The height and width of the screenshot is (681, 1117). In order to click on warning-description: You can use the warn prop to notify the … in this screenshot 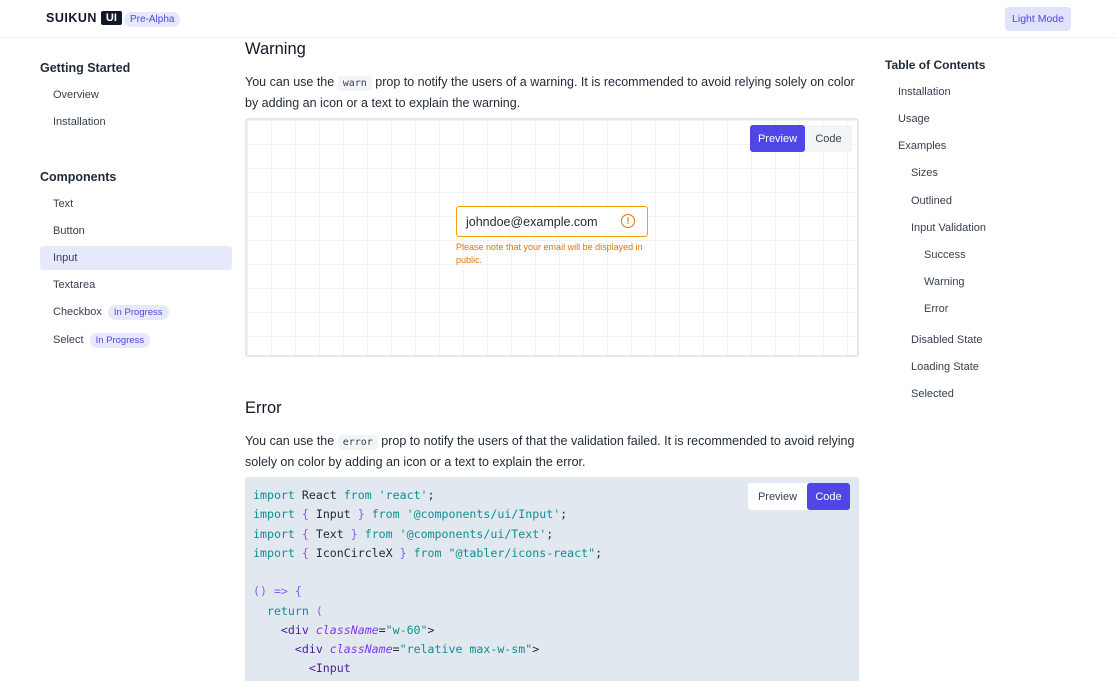, I will do `click(550, 93)`.